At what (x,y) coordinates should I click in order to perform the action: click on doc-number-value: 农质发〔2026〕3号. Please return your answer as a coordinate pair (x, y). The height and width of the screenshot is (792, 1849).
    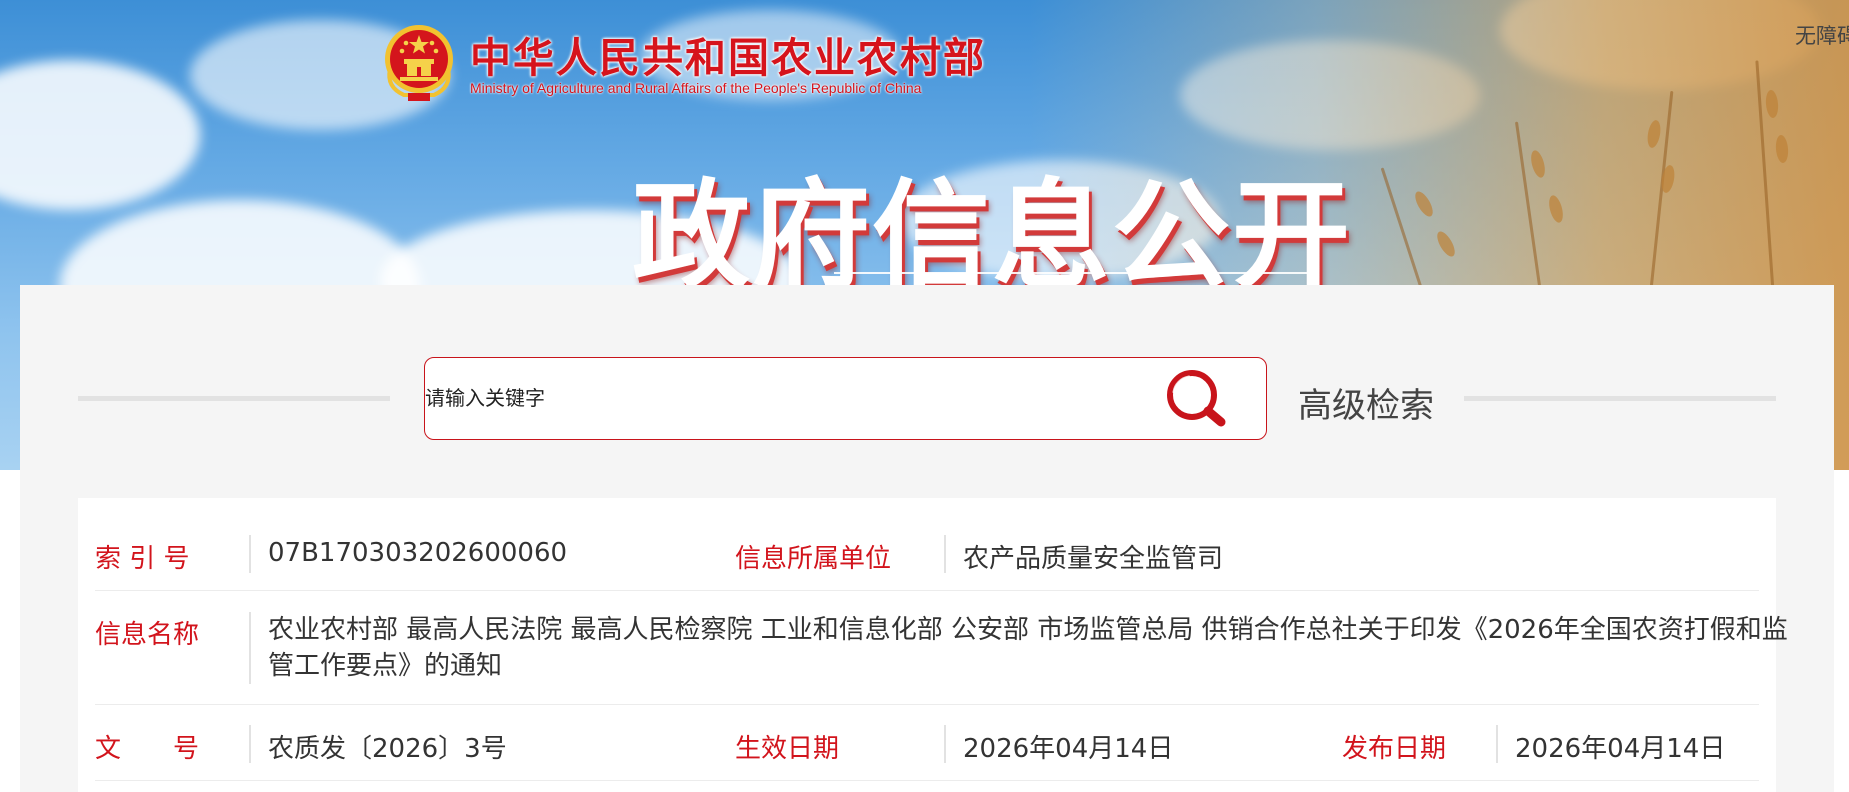
    Looking at the image, I should click on (387, 749).